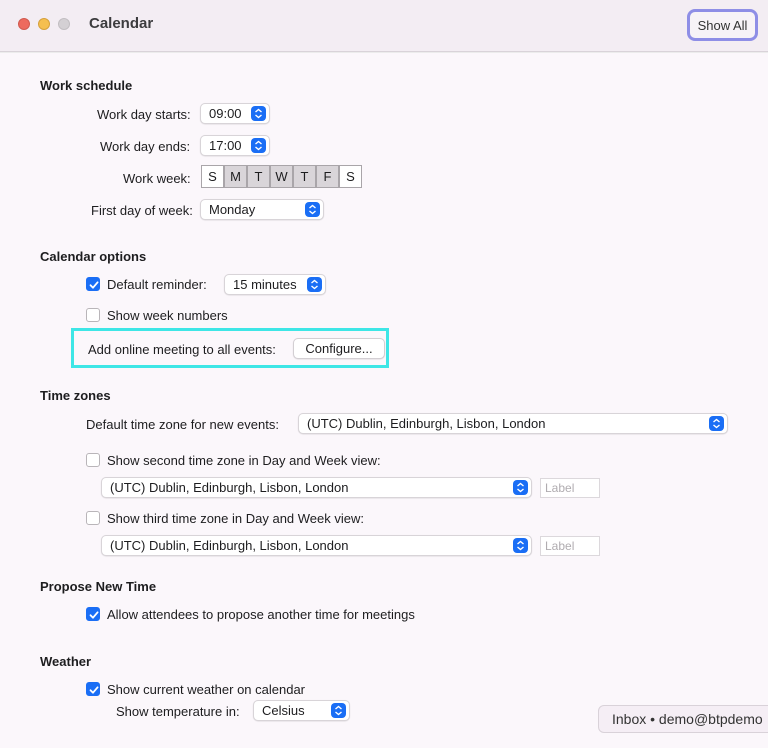 The width and height of the screenshot is (768, 748). I want to click on weekday-wednesday: W, so click(281, 176).